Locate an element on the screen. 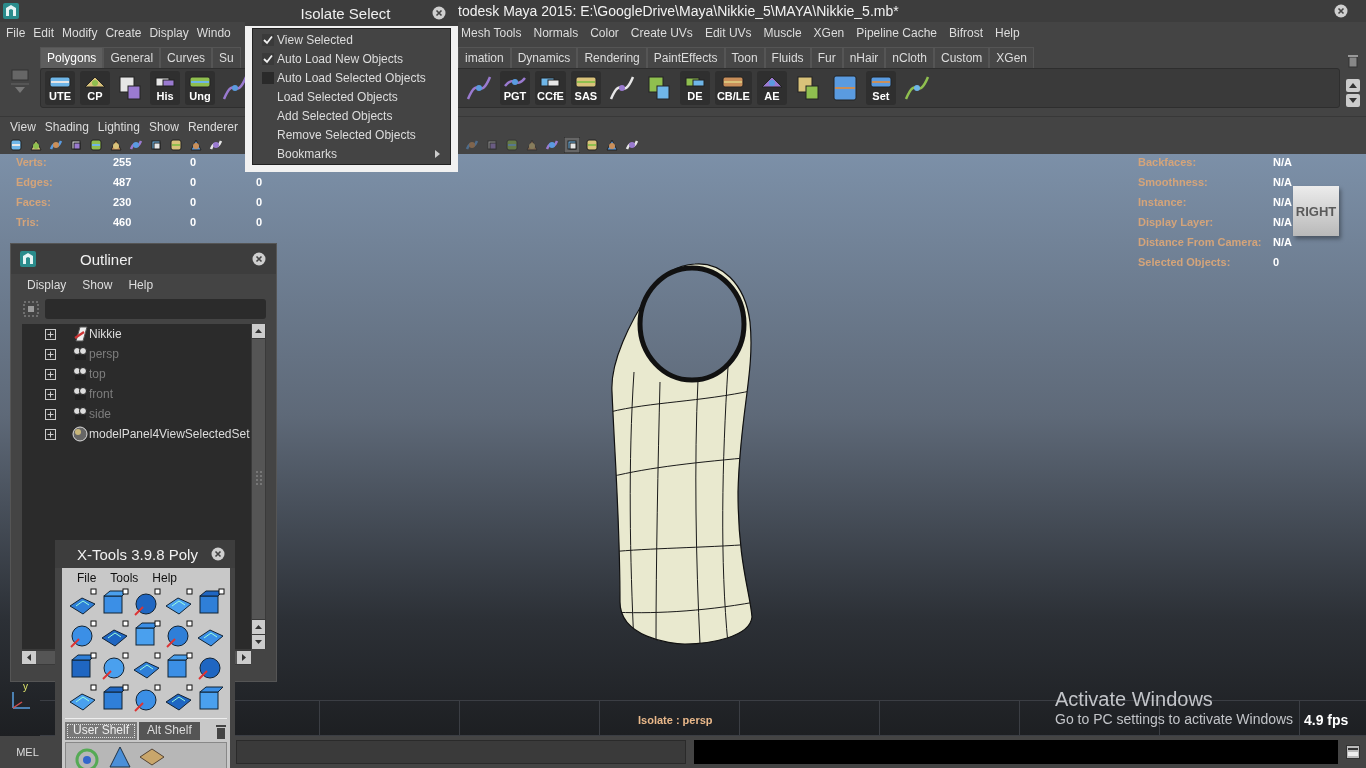 The image size is (1366, 768). shelf-tab: Rendering is located at coordinates (612, 57).